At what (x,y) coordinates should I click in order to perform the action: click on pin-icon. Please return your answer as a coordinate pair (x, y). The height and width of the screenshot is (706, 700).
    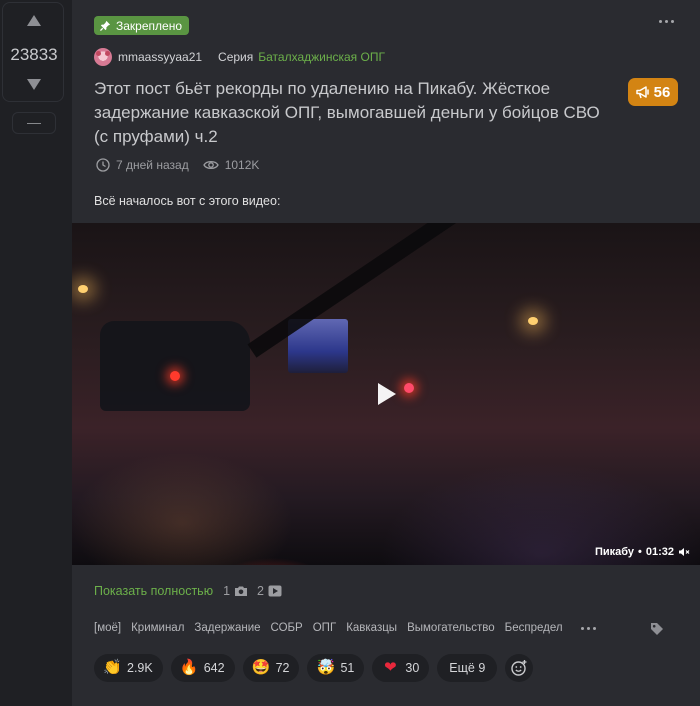
    Looking at the image, I should click on (105, 25).